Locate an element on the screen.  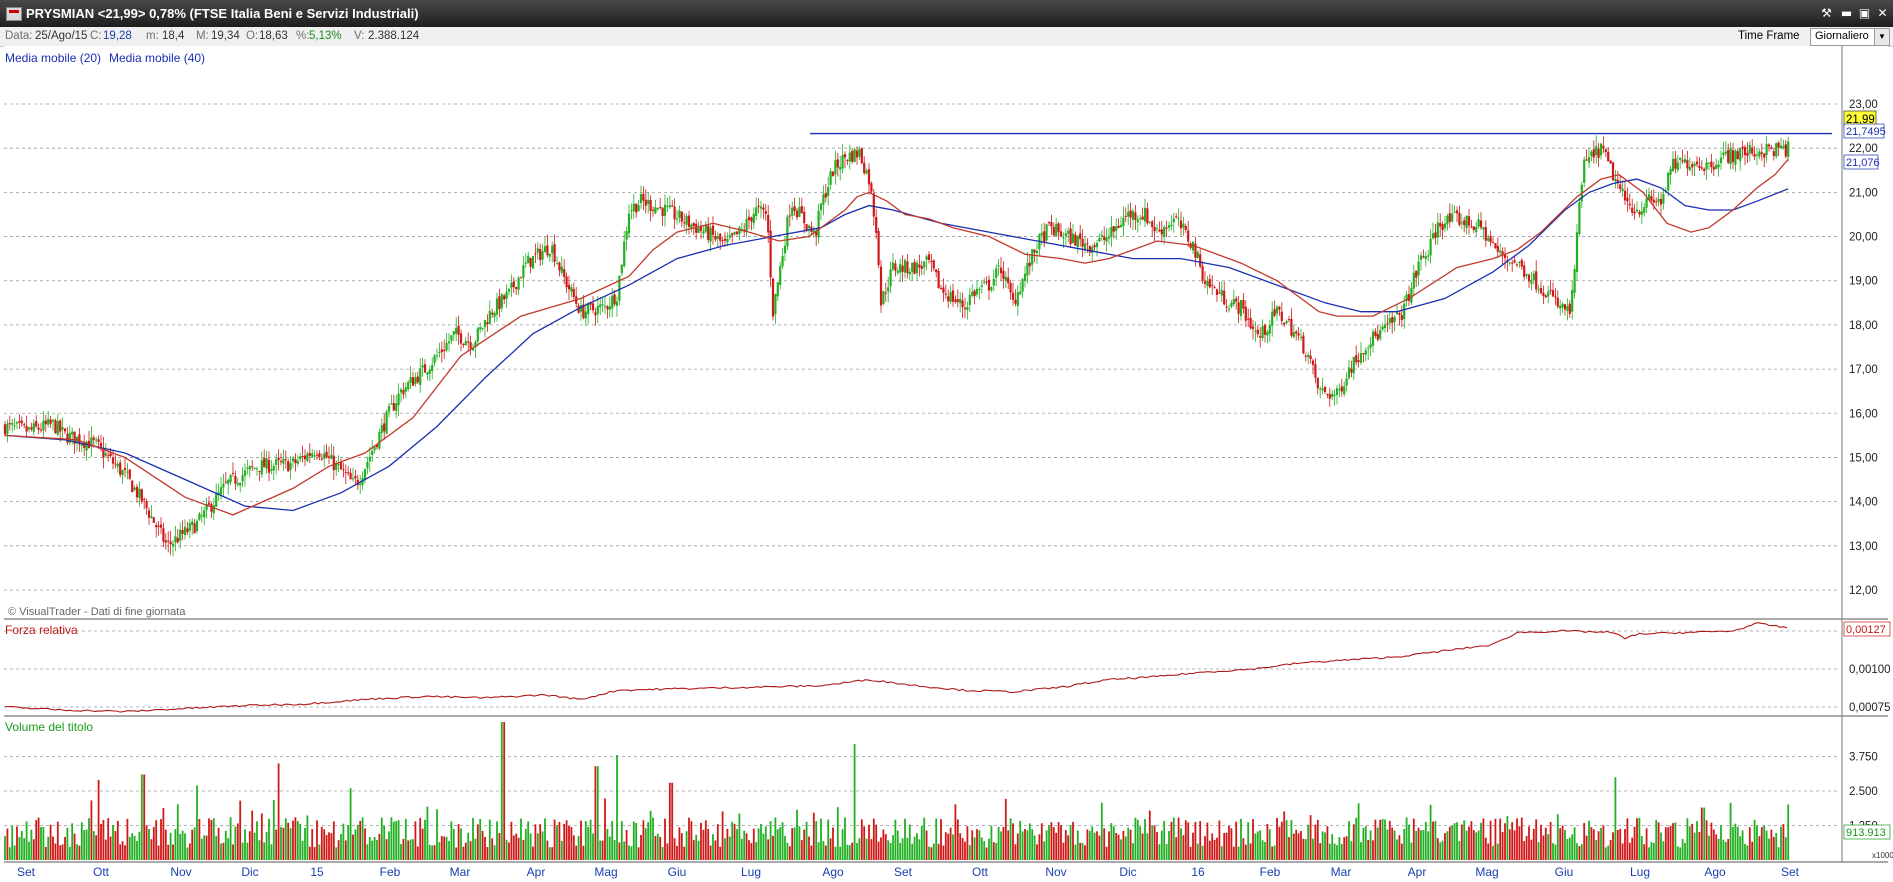
legend-ma40: Media mobile (40) is located at coordinates (157, 58).